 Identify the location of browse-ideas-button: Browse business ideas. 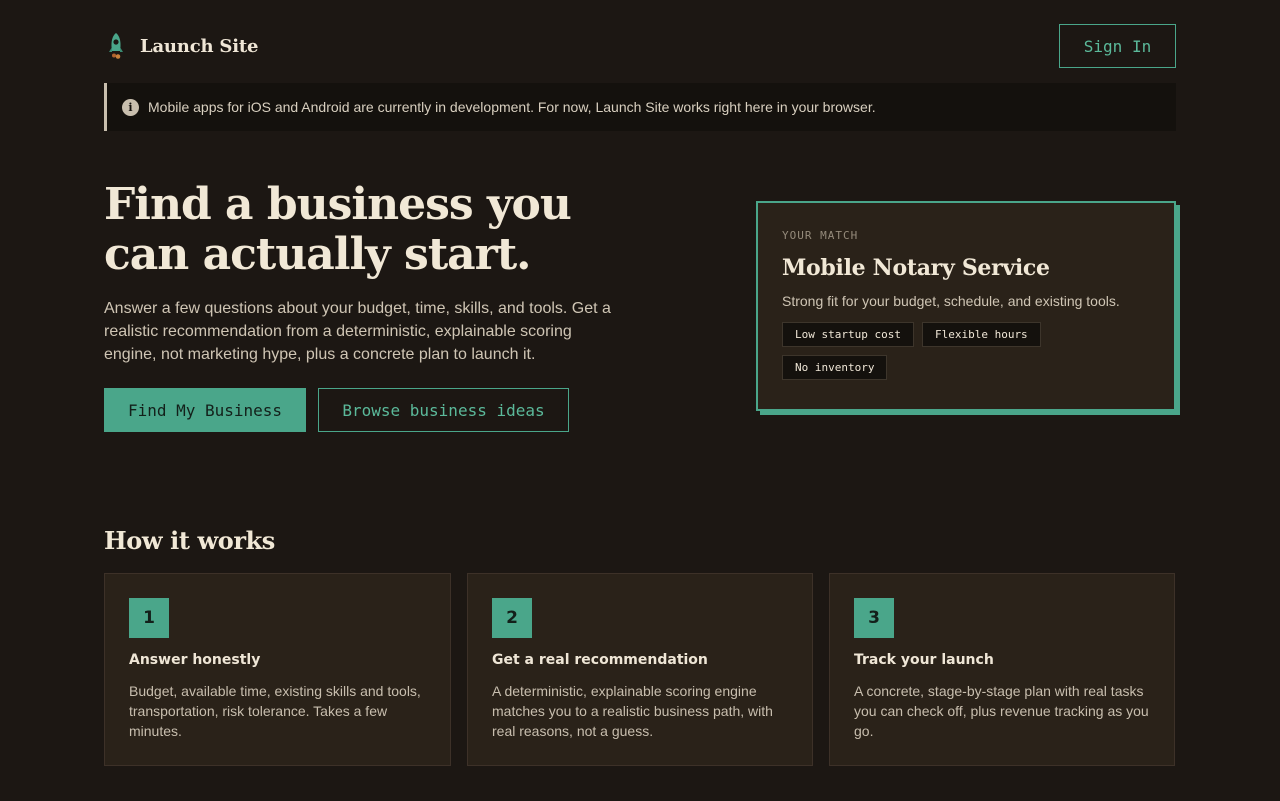
(443, 410).